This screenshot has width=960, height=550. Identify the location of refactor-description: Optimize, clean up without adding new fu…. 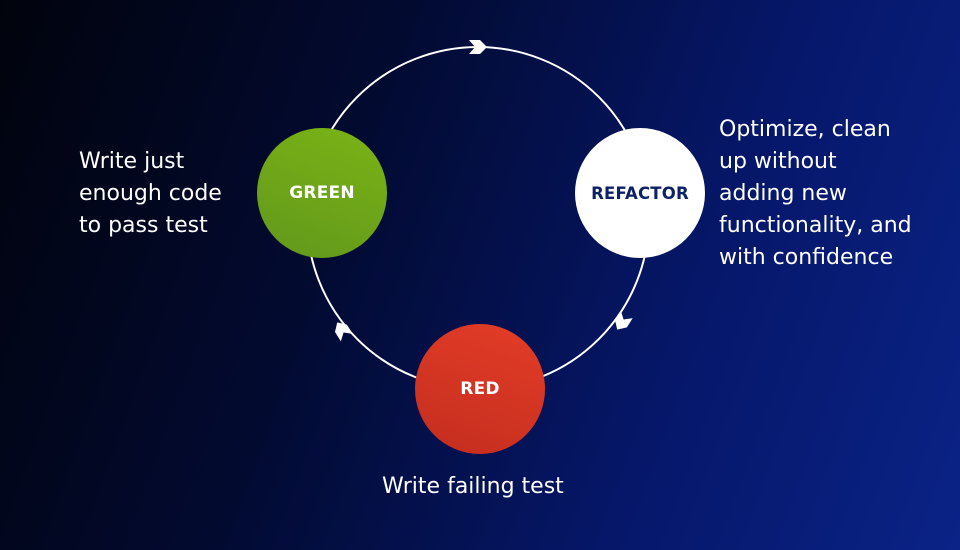
(815, 193).